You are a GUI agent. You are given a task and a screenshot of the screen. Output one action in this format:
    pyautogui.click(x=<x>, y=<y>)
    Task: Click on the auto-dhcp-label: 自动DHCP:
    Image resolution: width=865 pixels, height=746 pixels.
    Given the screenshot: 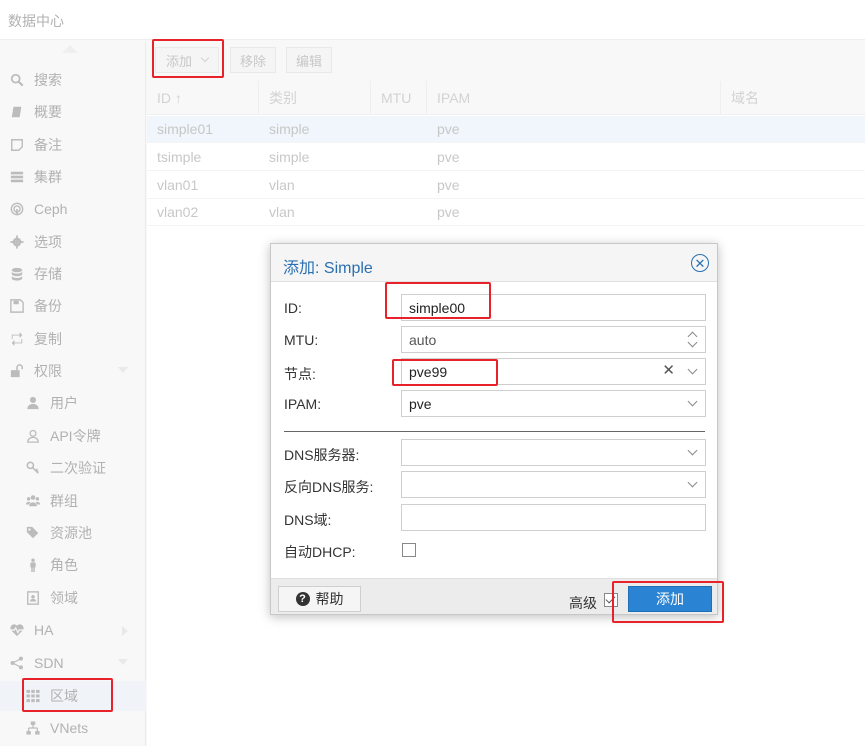 What is the action you would take?
    pyautogui.click(x=320, y=552)
    